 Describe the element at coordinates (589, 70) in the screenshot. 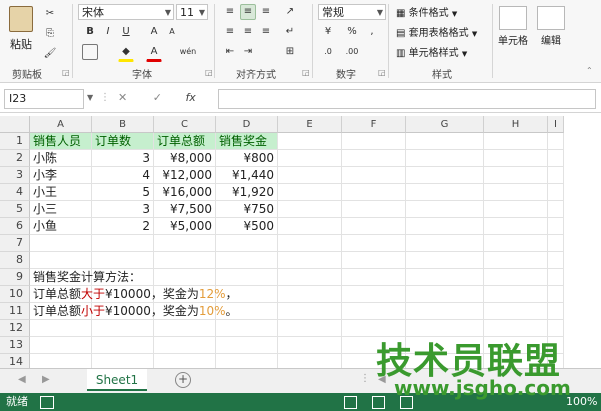

I see `collapse-ribbon-icon: ⌃` at that location.